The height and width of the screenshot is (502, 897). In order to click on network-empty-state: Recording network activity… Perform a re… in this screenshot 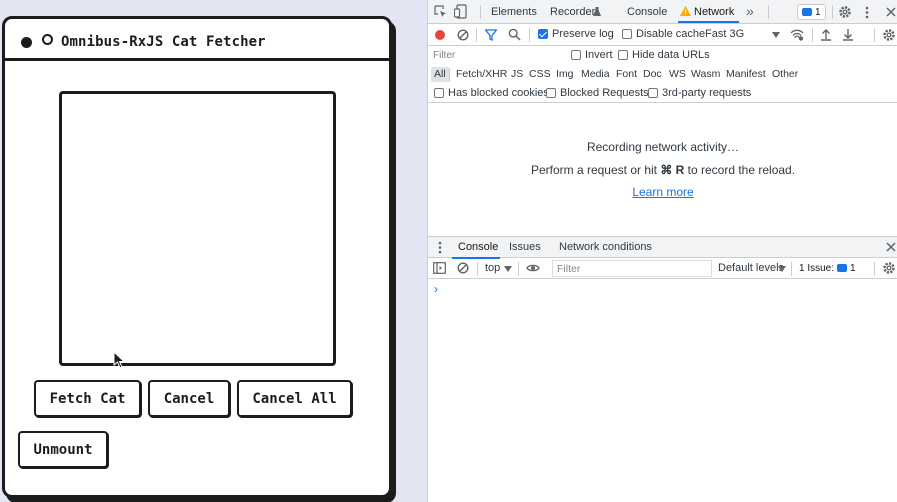, I will do `click(662, 170)`.